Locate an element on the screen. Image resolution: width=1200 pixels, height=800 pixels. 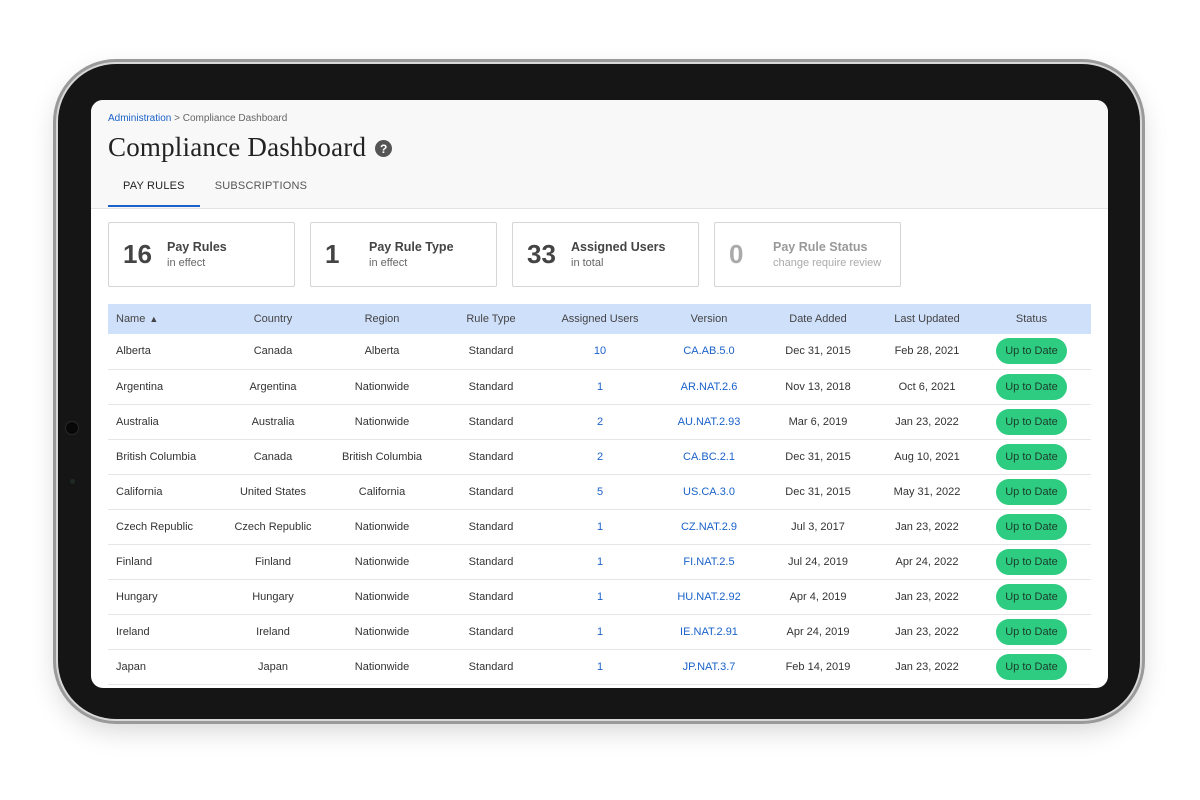
cell-country: Argentina is located at coordinates (273, 386).